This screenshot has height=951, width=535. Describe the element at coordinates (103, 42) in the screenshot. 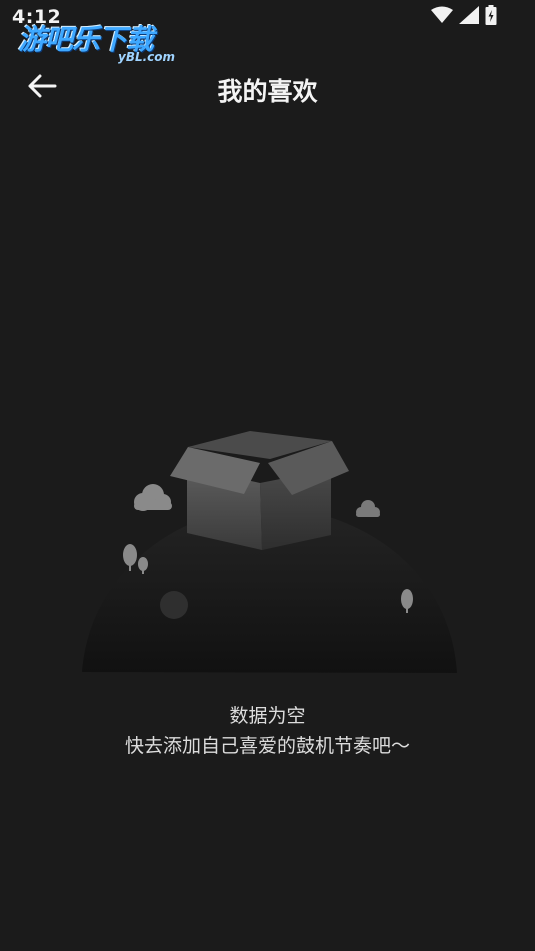

I see `watermark-logo: 游吧乐下载 yBL.com` at that location.